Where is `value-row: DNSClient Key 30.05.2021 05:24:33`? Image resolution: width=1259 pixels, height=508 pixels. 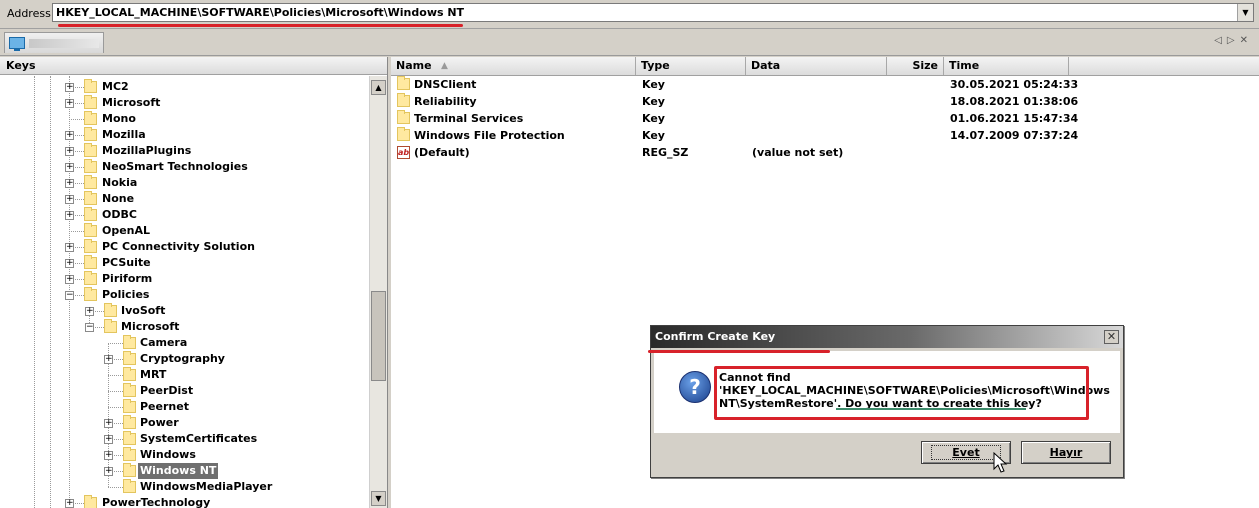
value-row: DNSClient Key 30.05.2021 05:24:33 is located at coordinates (825, 84).